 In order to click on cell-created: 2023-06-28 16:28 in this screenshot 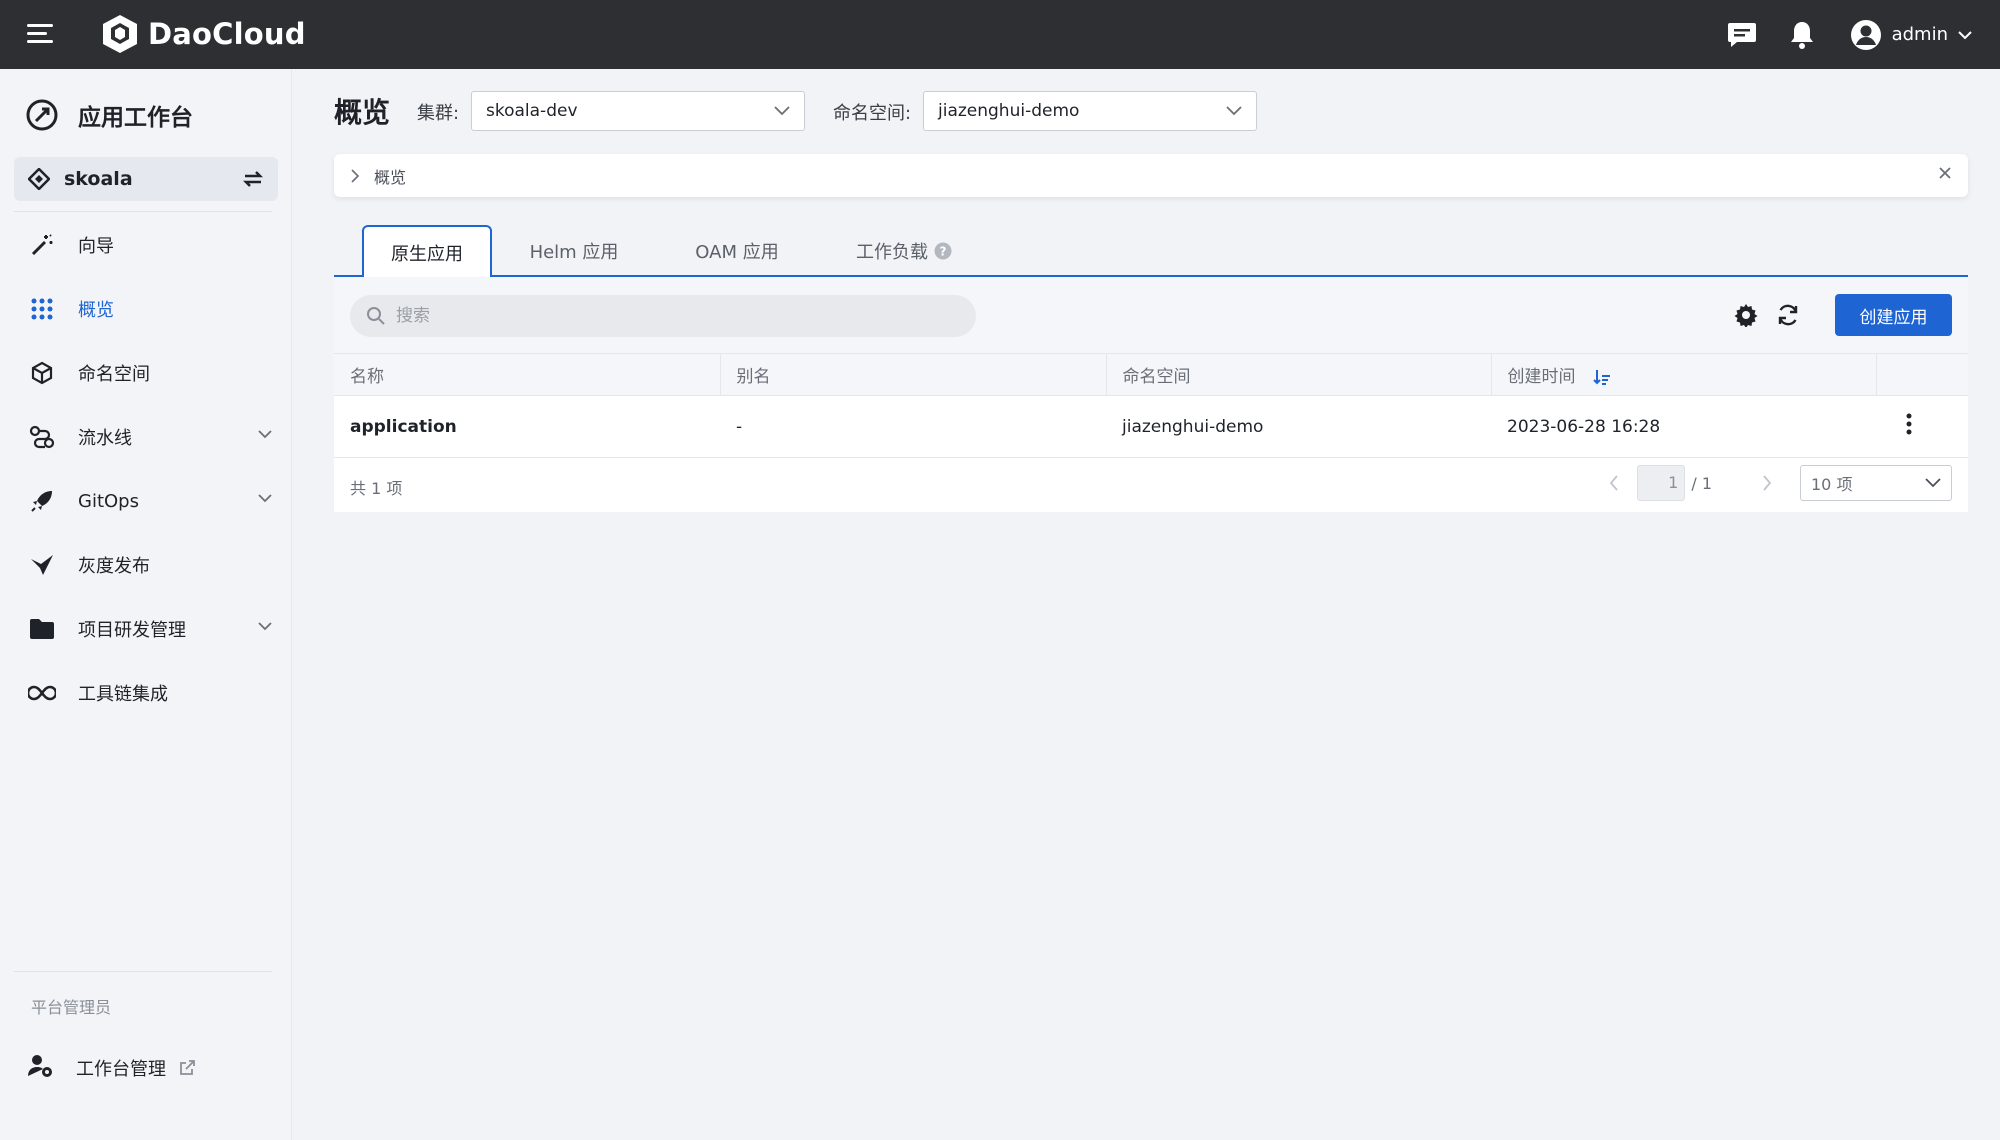, I will do `click(1683, 426)`.